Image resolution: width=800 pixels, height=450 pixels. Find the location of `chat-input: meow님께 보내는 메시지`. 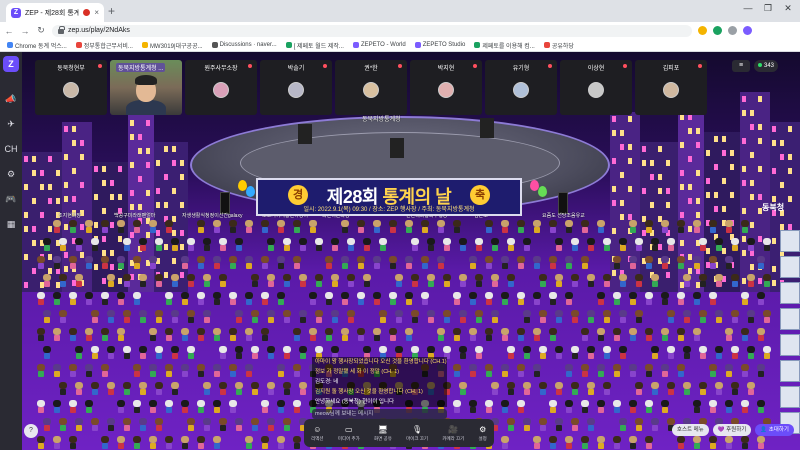

chat-input: meow님께 보내는 메시지 is located at coordinates (379, 414).